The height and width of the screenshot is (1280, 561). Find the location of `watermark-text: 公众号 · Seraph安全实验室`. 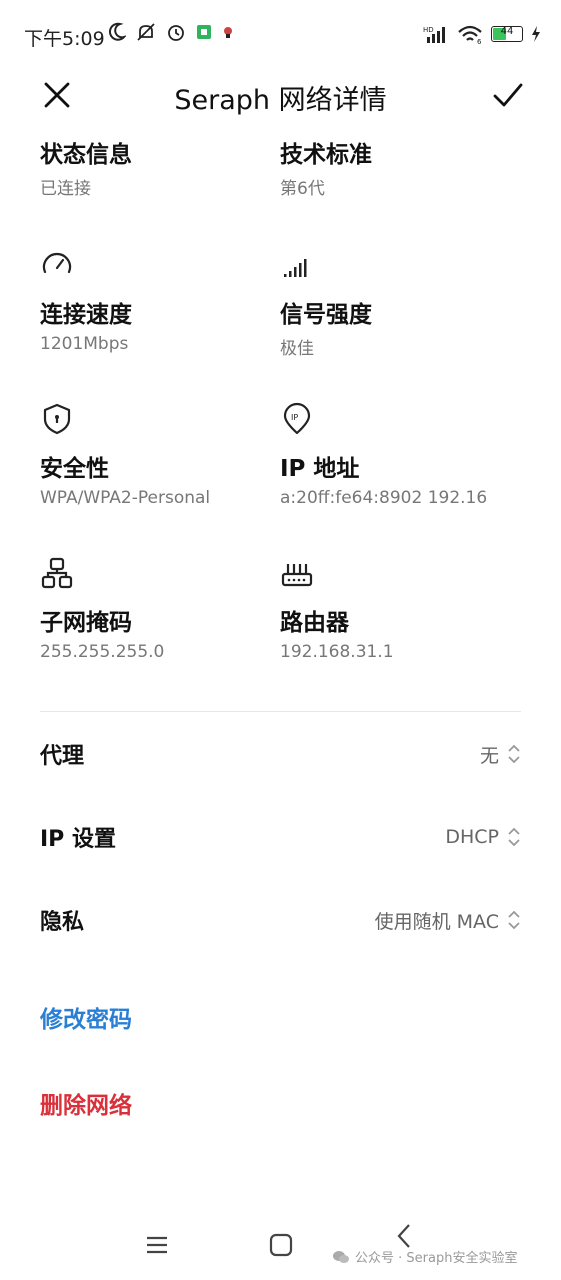

watermark-text: 公众号 · Seraph安全实验室 is located at coordinates (436, 1258).